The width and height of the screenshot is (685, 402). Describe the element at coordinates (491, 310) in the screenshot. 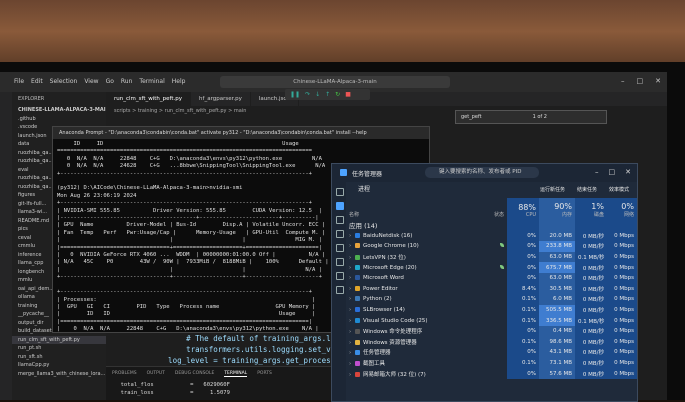

I see `process-row: › SLBrowser (14) 0.1% 505.5 MB 0 MB/秒 0 Mbps` at that location.